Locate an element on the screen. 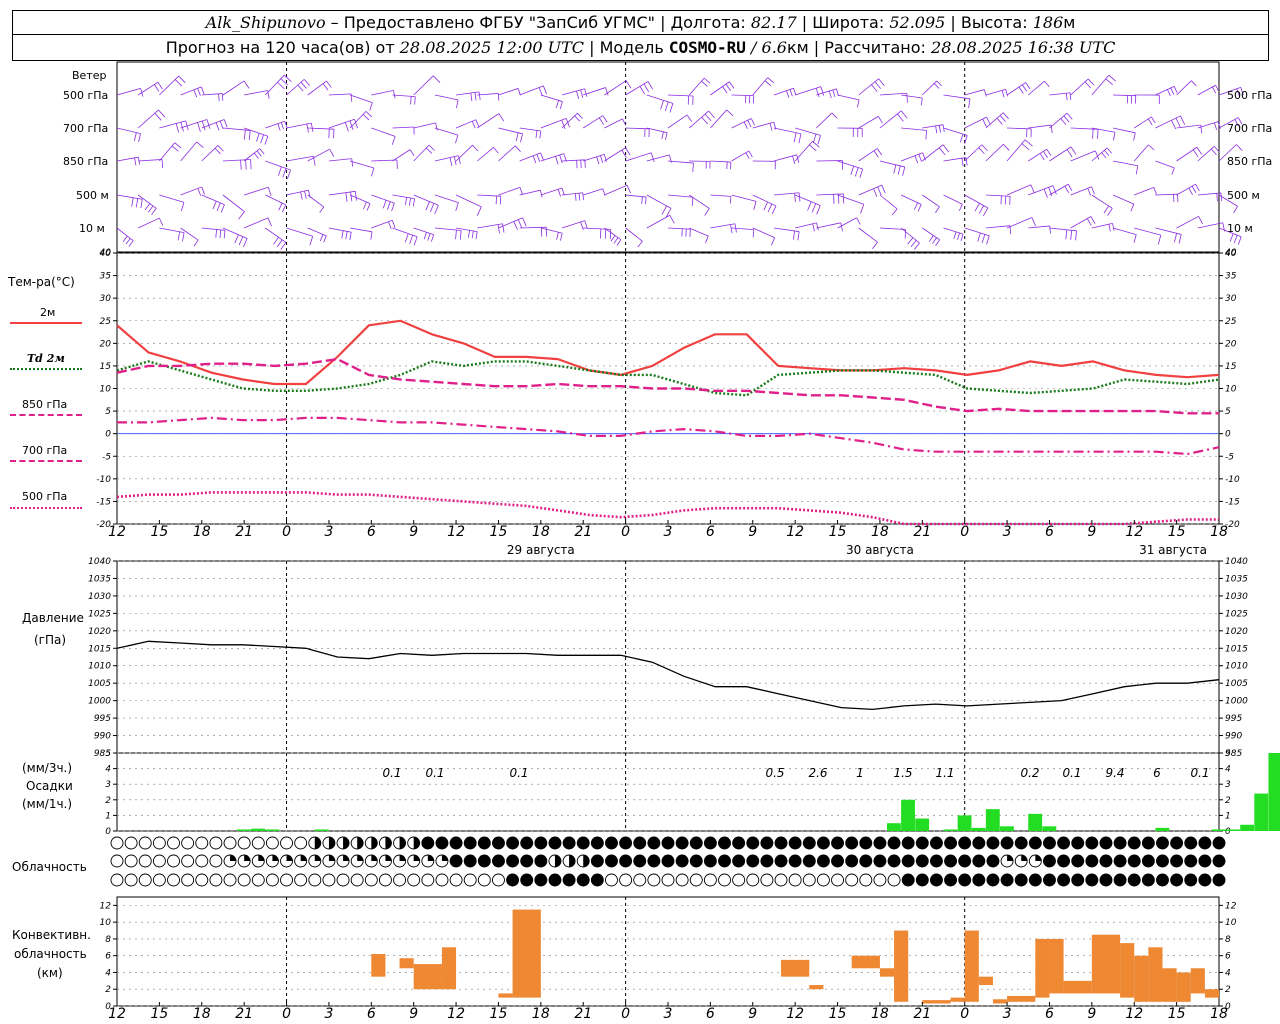 This screenshot has width=1280, height=1024. ytick-label-pres: 1030 is located at coordinates (99, 597).